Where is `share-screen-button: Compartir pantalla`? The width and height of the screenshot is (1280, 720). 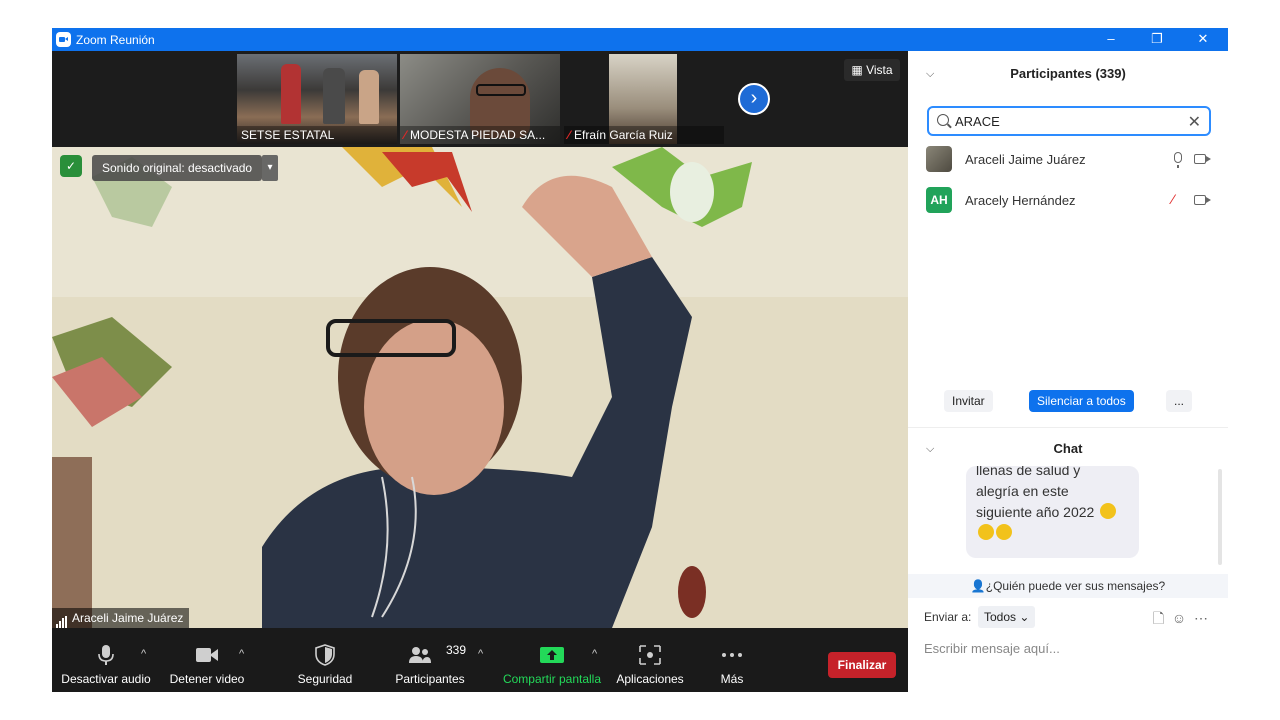 share-screen-button: Compartir pantalla is located at coordinates (552, 660).